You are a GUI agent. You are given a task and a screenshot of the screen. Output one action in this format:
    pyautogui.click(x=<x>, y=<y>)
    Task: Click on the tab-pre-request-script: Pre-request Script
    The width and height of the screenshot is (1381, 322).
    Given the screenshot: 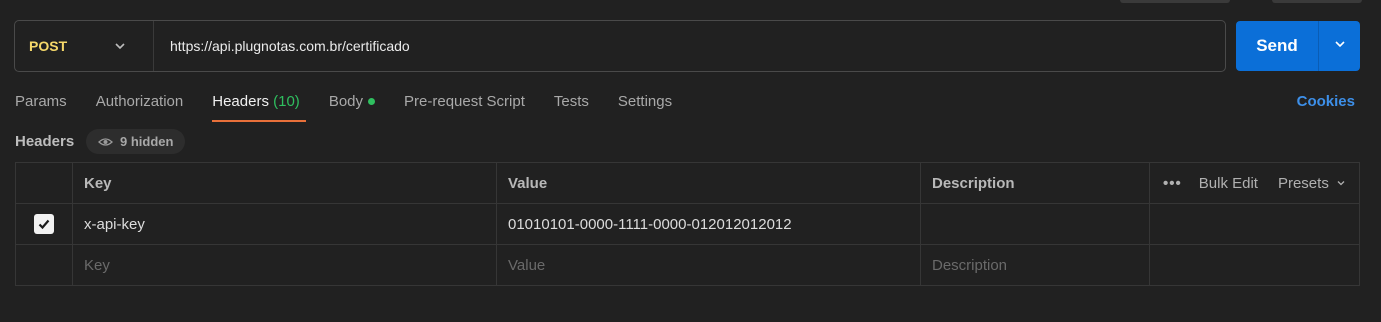 What is the action you would take?
    pyautogui.click(x=464, y=106)
    